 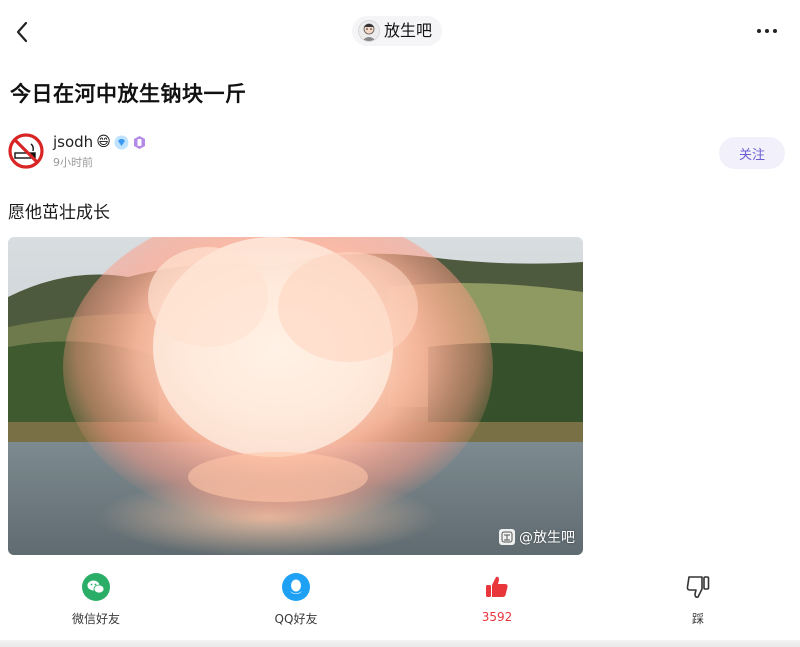 What do you see at coordinates (73, 142) in the screenshot?
I see `author-name: jsodh` at bounding box center [73, 142].